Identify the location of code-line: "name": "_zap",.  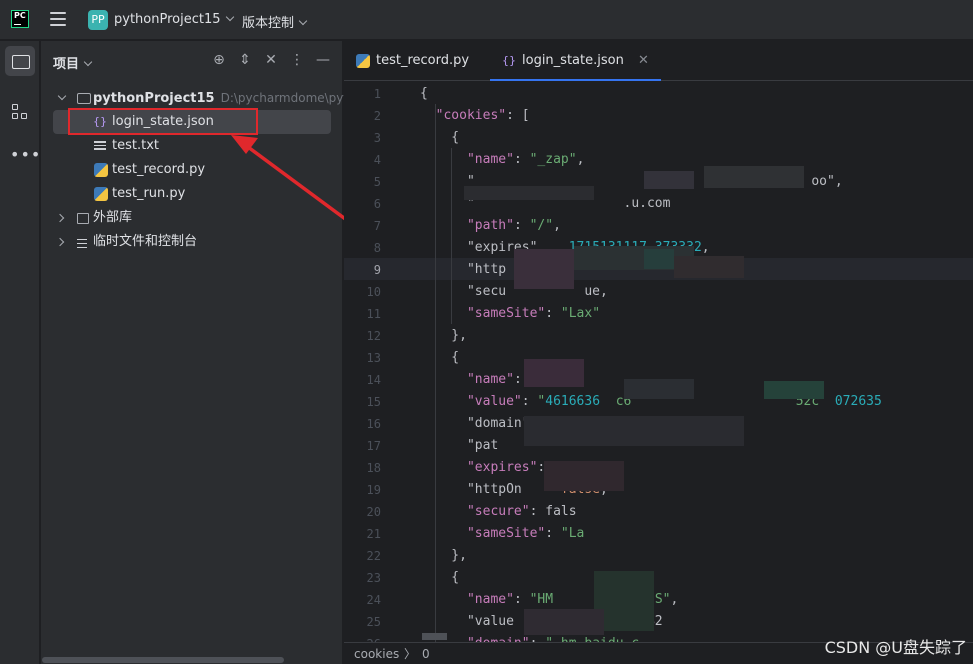
(502, 160).